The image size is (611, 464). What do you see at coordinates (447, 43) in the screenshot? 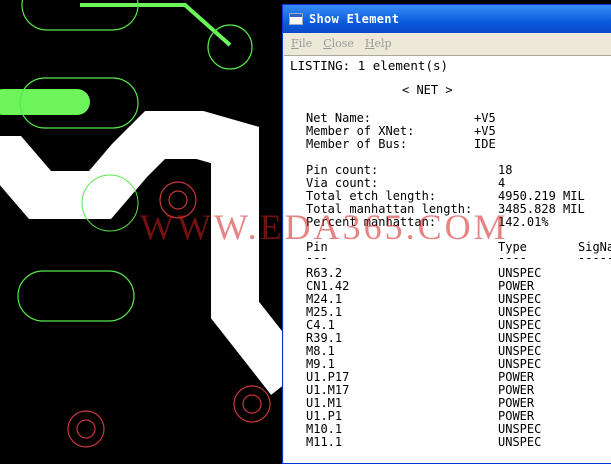
I see `menu-bar: File Close Help` at bounding box center [447, 43].